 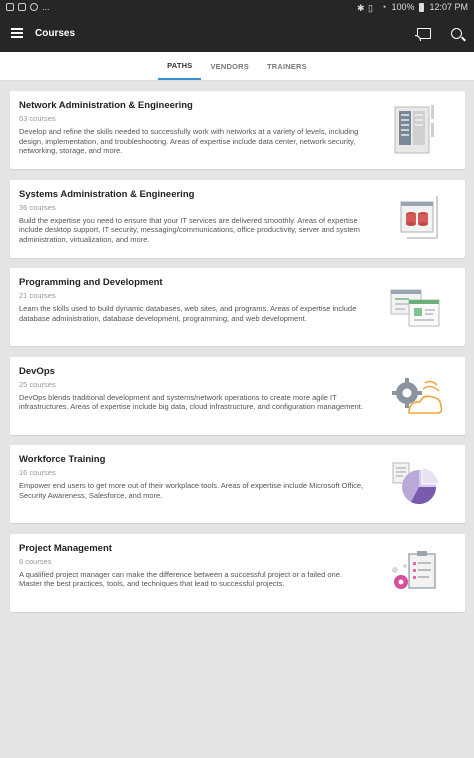 What do you see at coordinates (35, 561) in the screenshot?
I see `course-count: 6 courses` at bounding box center [35, 561].